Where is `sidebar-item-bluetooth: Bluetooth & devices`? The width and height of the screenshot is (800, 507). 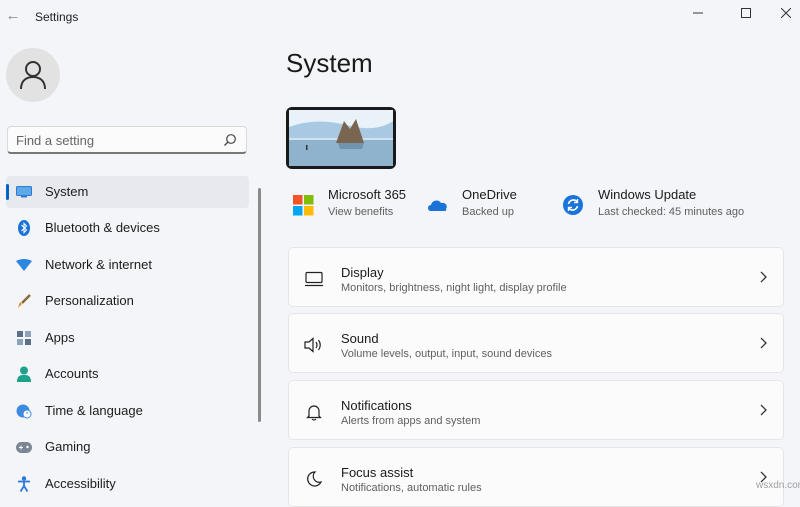 sidebar-item-bluetooth: Bluetooth & devices is located at coordinates (127, 228).